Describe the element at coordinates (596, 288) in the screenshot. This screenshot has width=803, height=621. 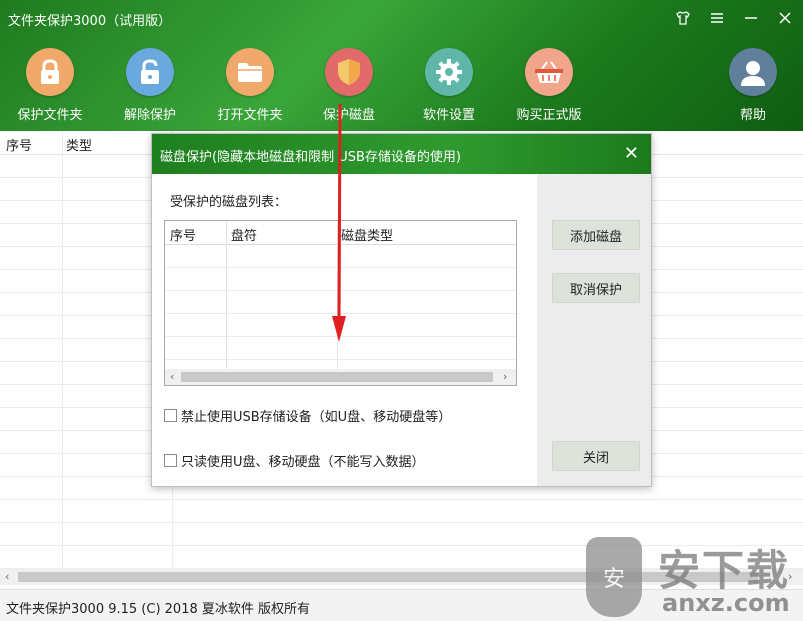
I see `cancel-protection-button: 取消保护` at that location.